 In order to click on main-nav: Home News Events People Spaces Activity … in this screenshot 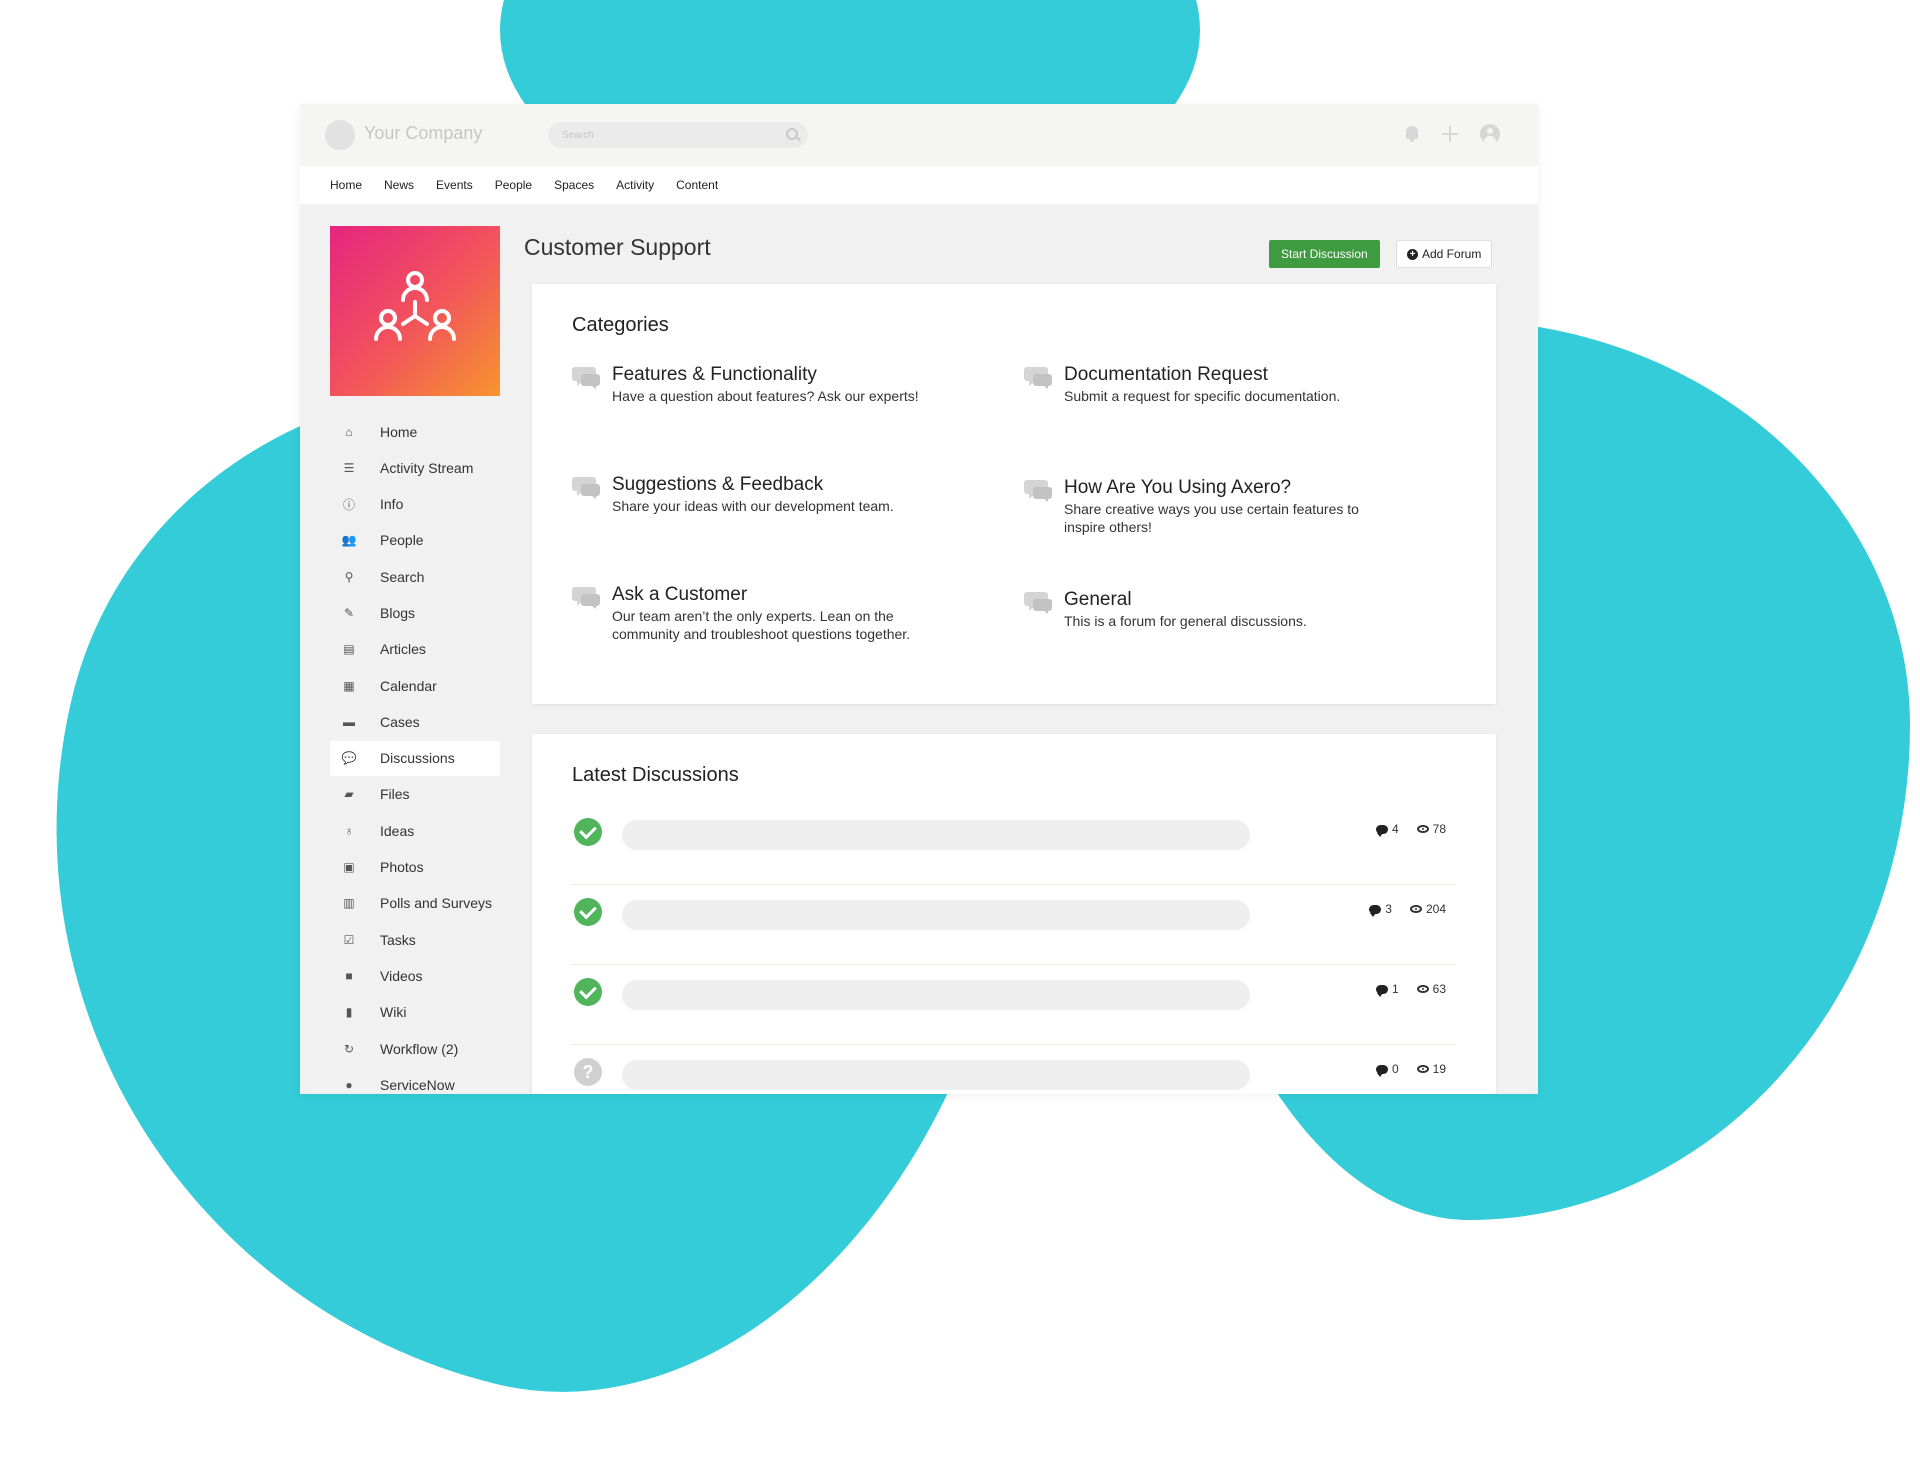, I will do `click(919, 185)`.